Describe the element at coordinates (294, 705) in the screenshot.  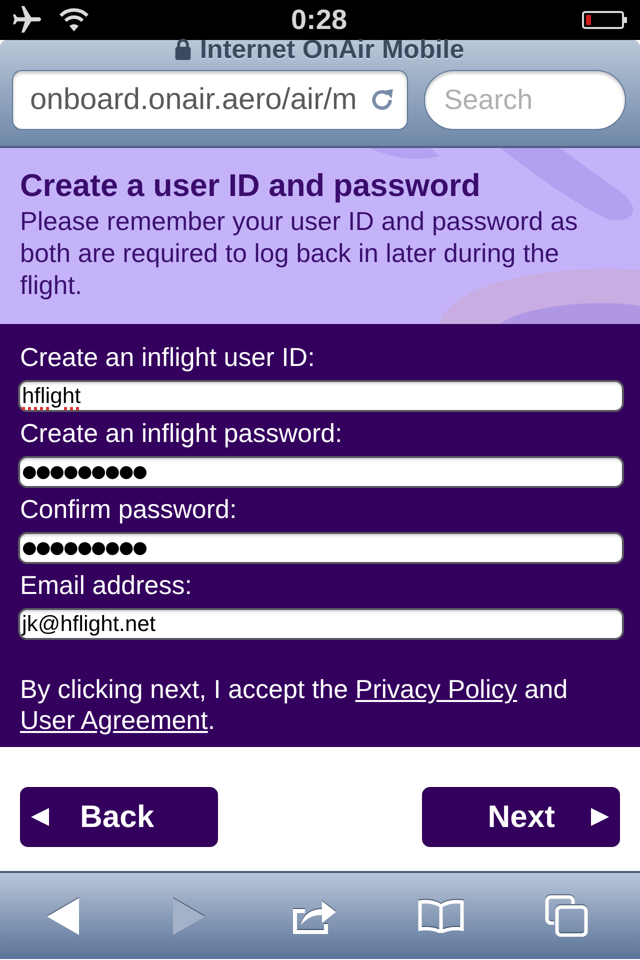
I see `consent-text: By clicking next, I accept the Privacy Policy and User Agreement.` at that location.